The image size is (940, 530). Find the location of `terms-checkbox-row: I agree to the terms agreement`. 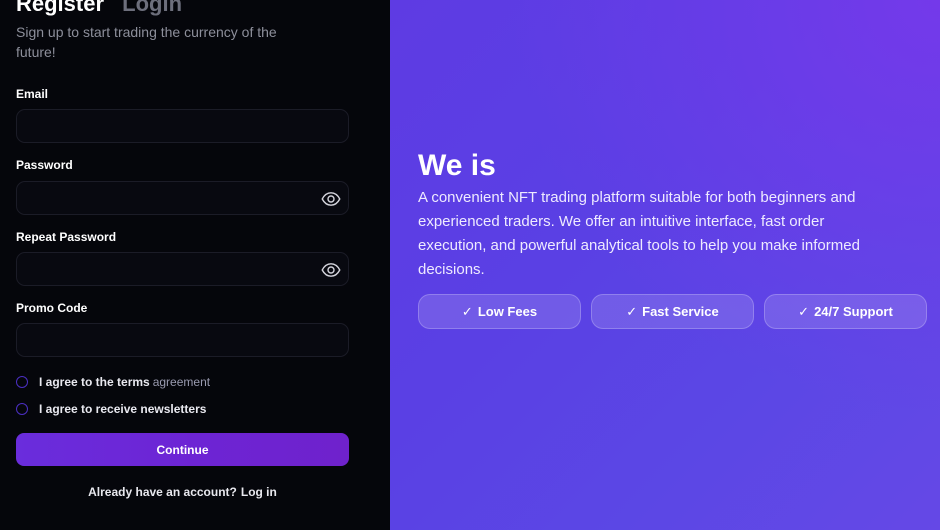

terms-checkbox-row: I agree to the terms agreement is located at coordinates (113, 382).